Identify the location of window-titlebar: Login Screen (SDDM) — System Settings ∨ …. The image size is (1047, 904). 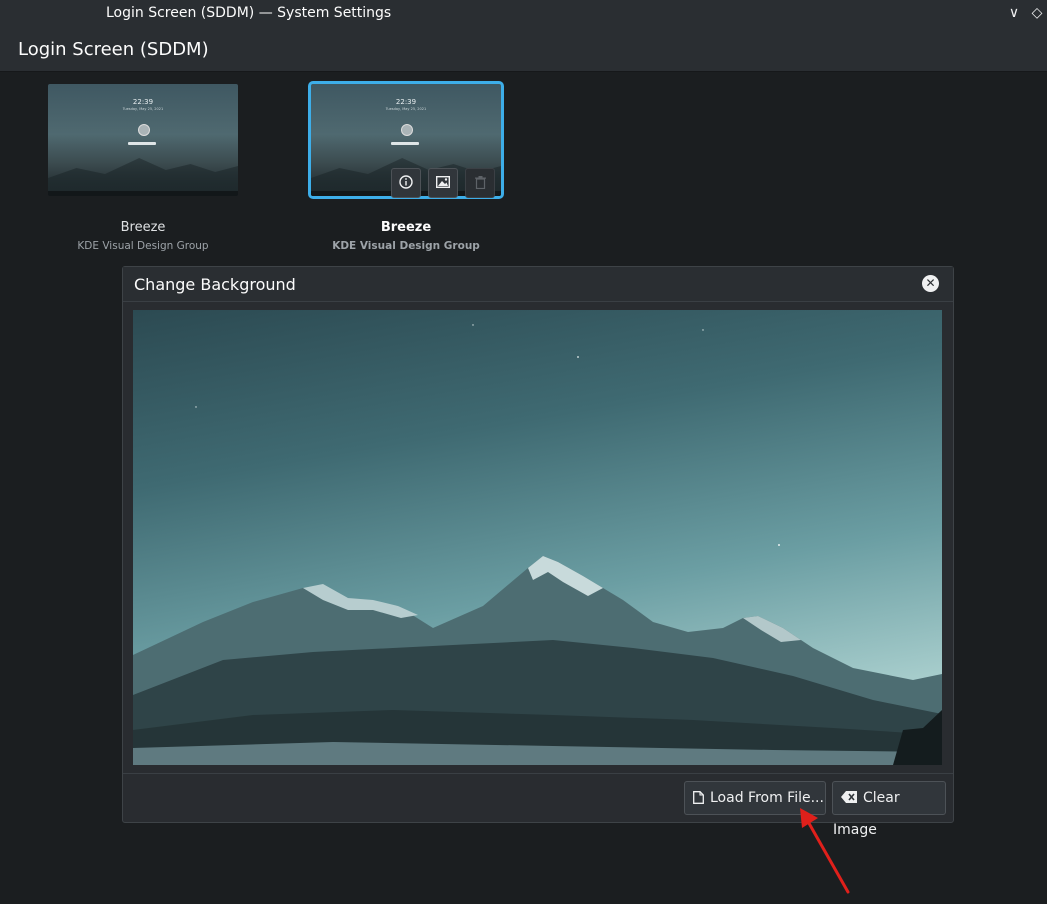
(523, 14).